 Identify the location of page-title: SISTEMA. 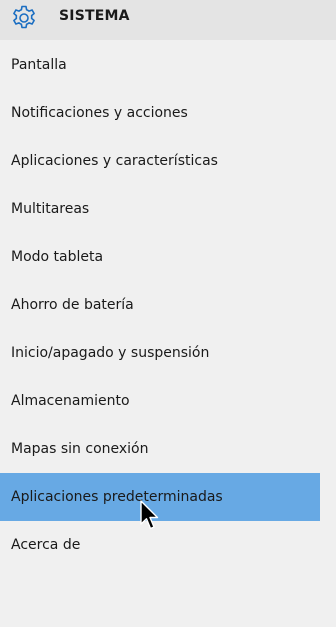
(94, 16).